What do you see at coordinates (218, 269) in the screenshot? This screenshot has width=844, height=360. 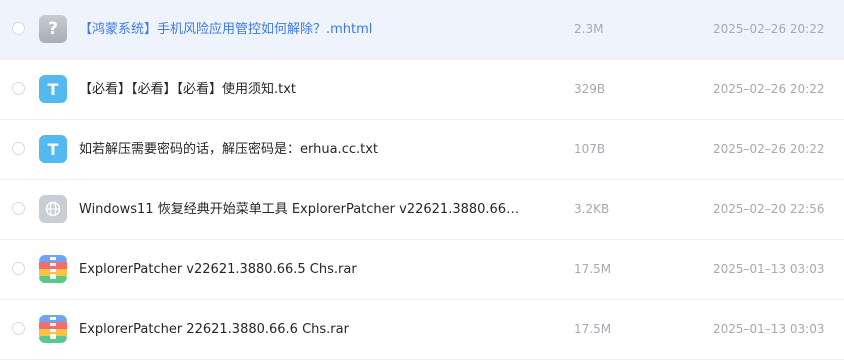 I see `file-name: ExplorerPatcher v22621.3880.66.5 Chs.rar` at bounding box center [218, 269].